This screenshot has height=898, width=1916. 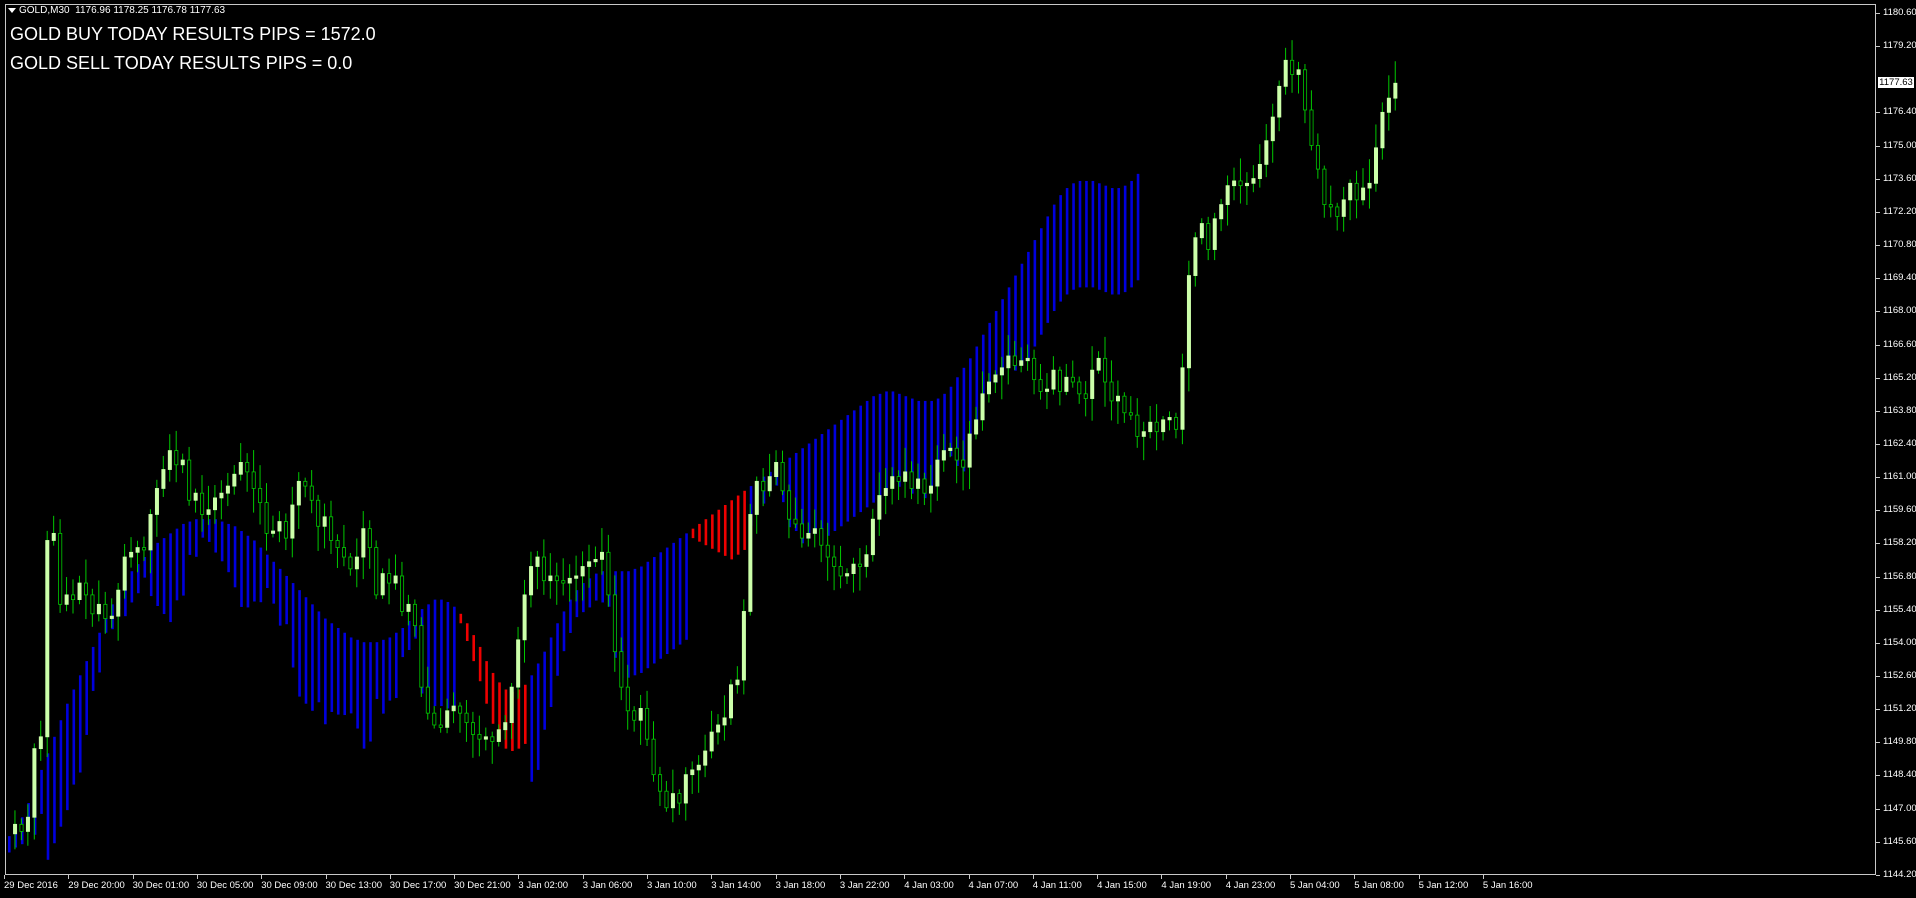 I want to click on price-tick-label: 1165.20, so click(x=1899, y=377).